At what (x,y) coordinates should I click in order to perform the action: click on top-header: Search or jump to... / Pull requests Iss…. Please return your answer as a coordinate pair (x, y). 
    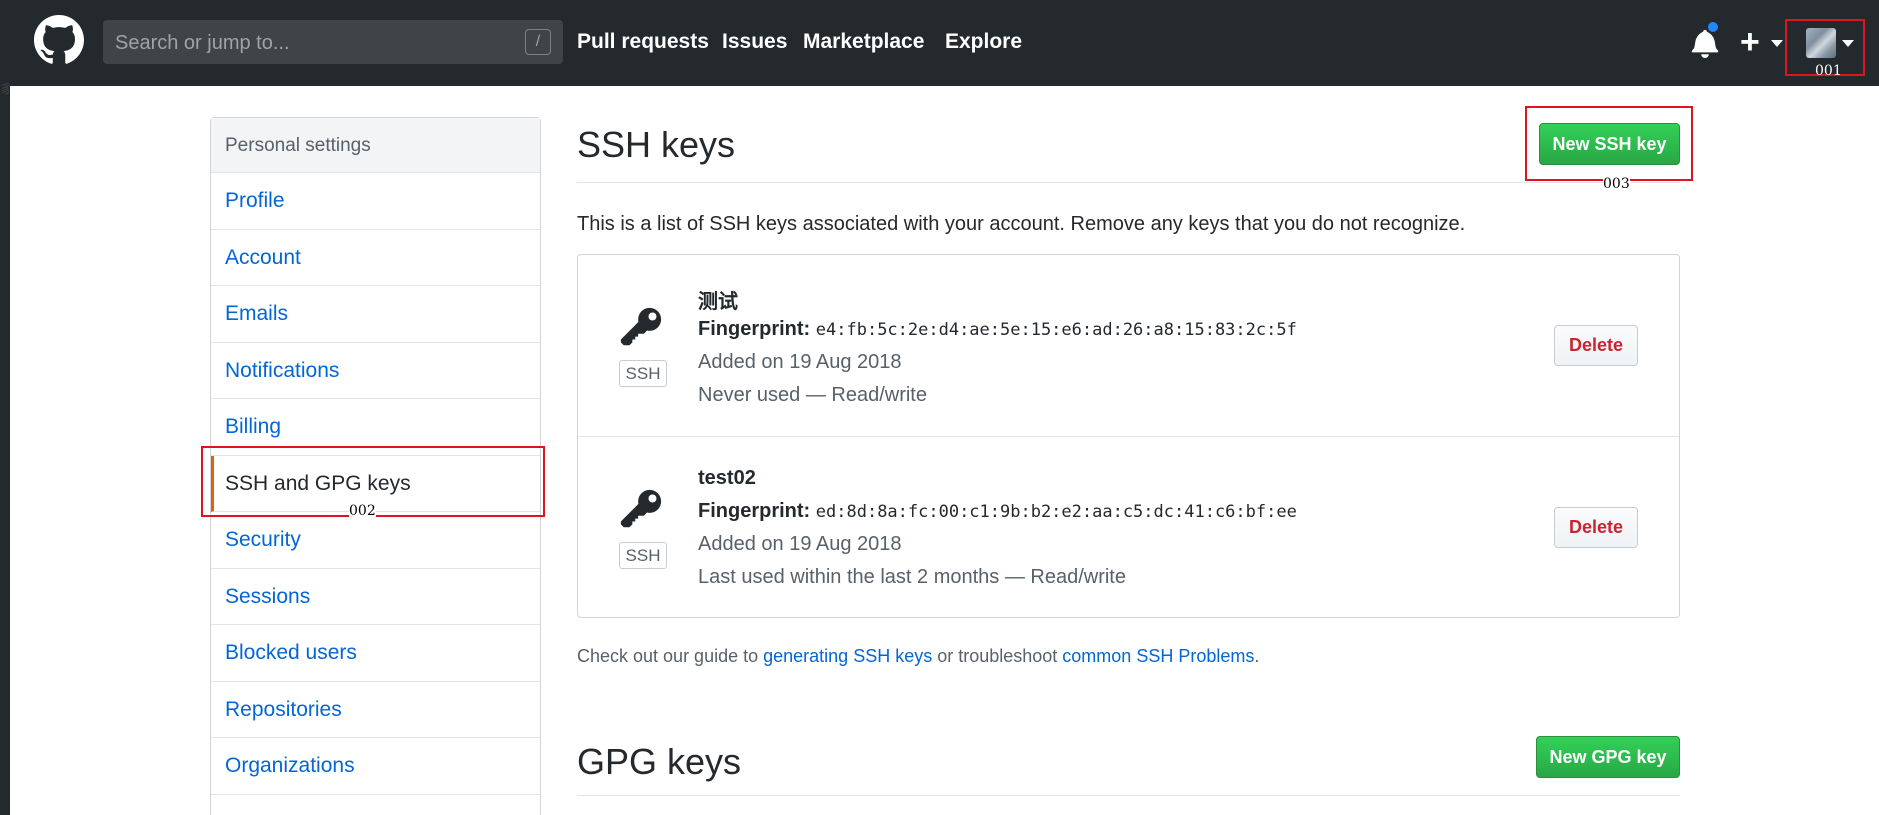
    Looking at the image, I should click on (944, 43).